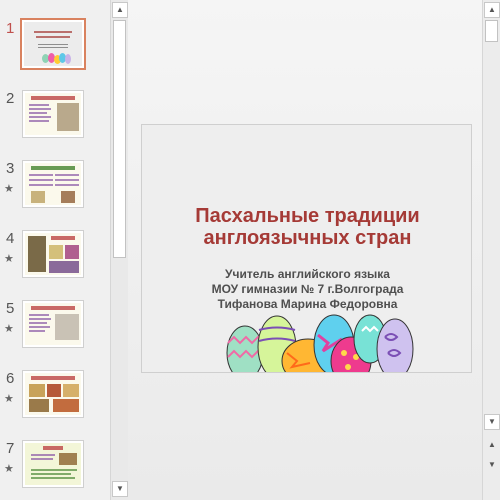  What do you see at coordinates (492, 446) in the screenshot?
I see `previous-slide-button: ▲` at bounding box center [492, 446].